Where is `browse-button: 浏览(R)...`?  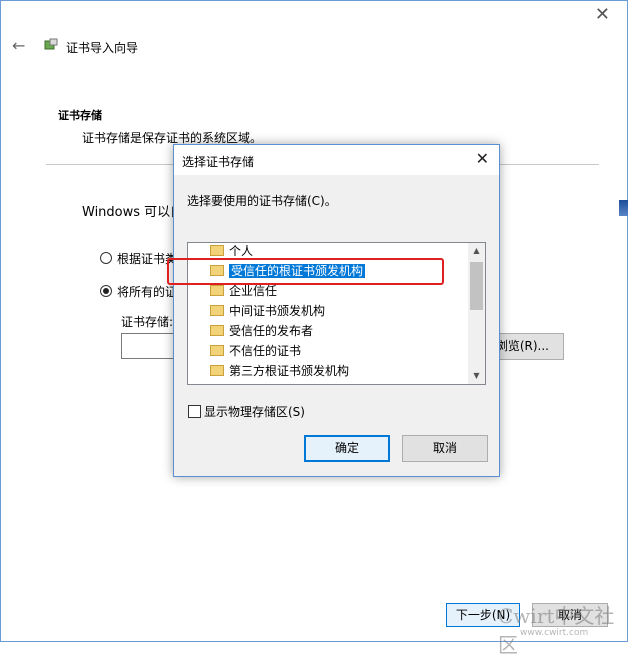 browse-button: 浏览(R)... is located at coordinates (526, 346).